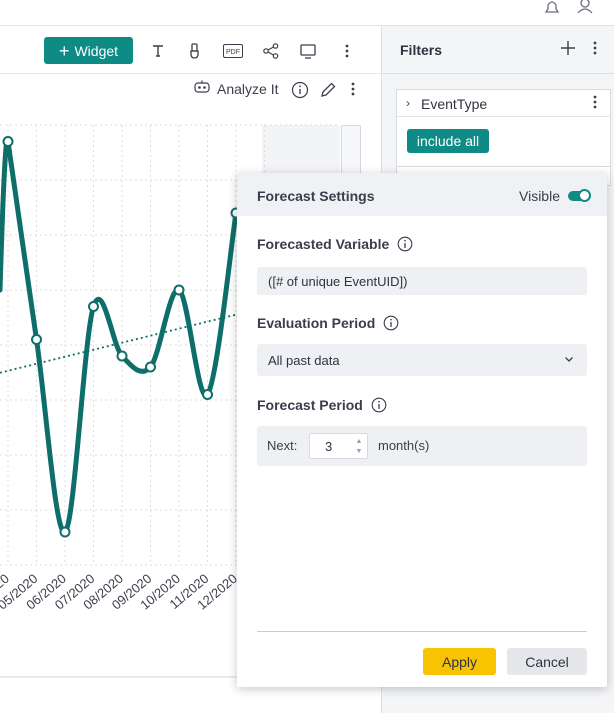  I want to click on filter-card-header: › EventType, so click(503, 103).